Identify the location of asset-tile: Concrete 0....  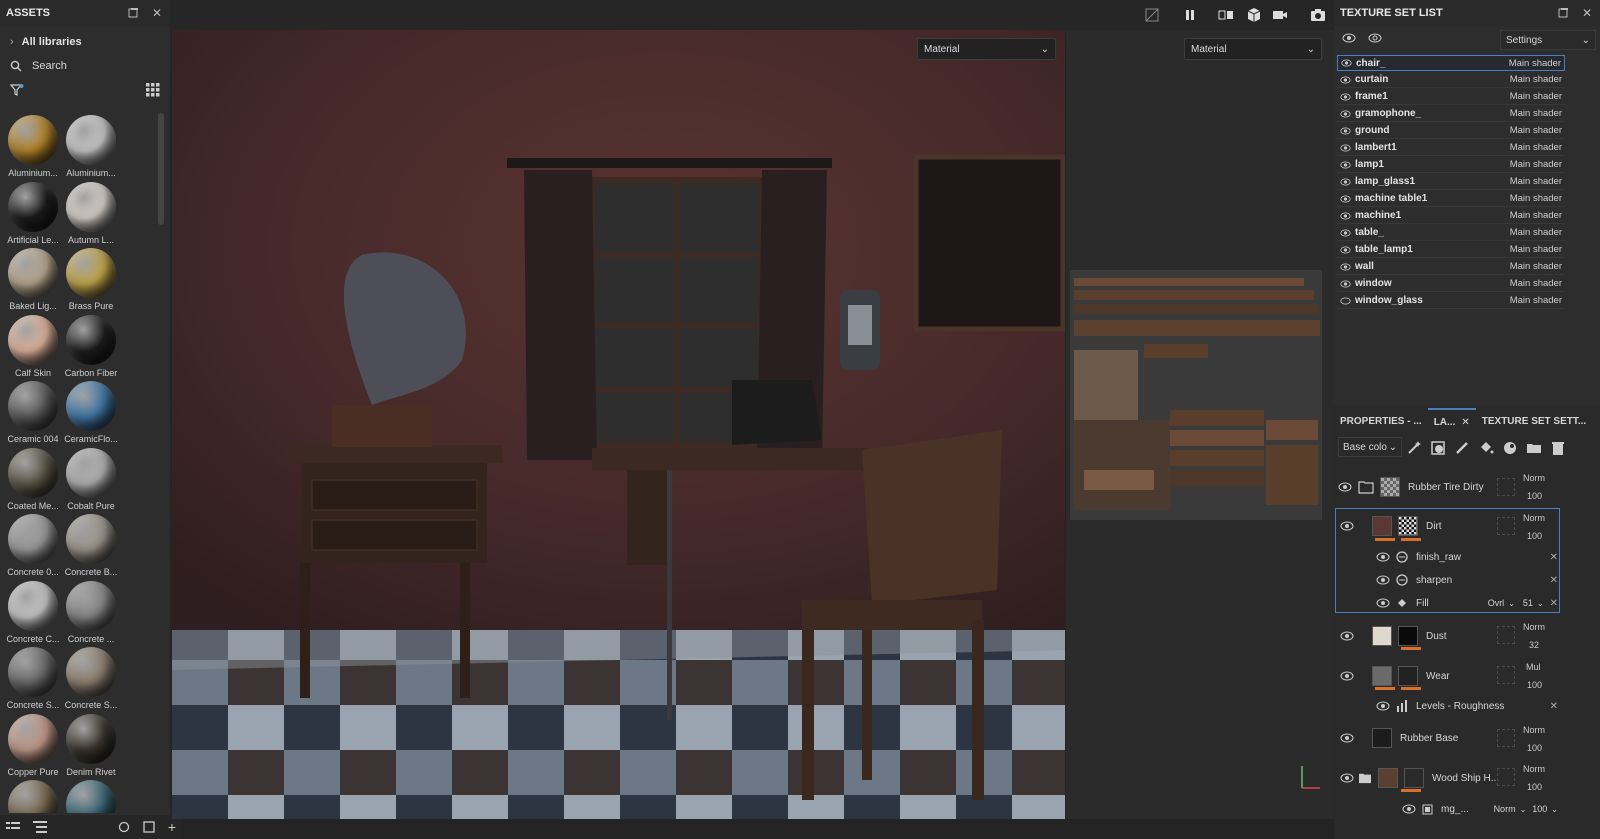
(33, 545).